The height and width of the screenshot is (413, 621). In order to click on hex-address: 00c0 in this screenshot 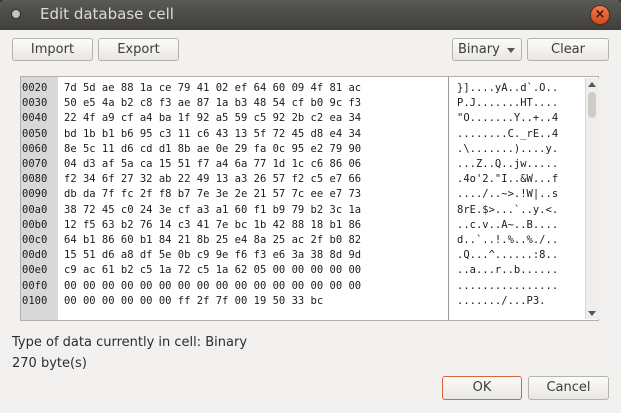, I will do `click(35, 240)`.